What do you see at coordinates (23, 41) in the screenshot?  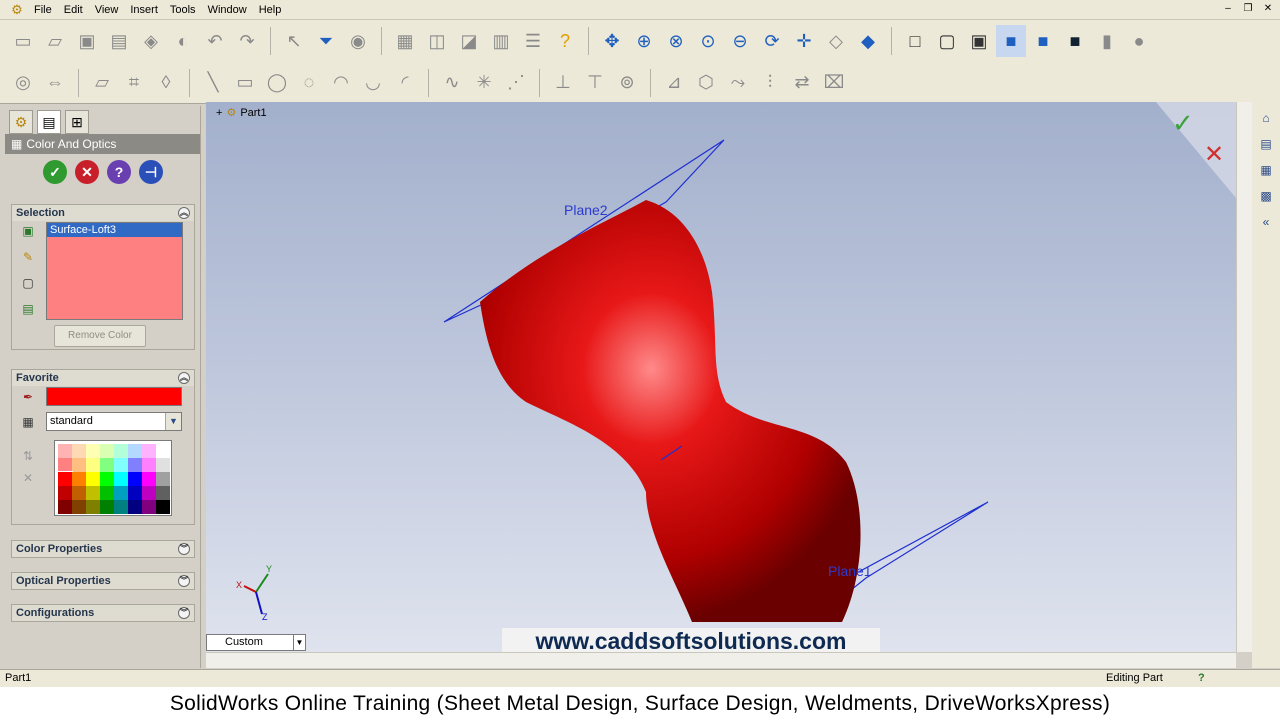 I see `new-icon: ▭` at bounding box center [23, 41].